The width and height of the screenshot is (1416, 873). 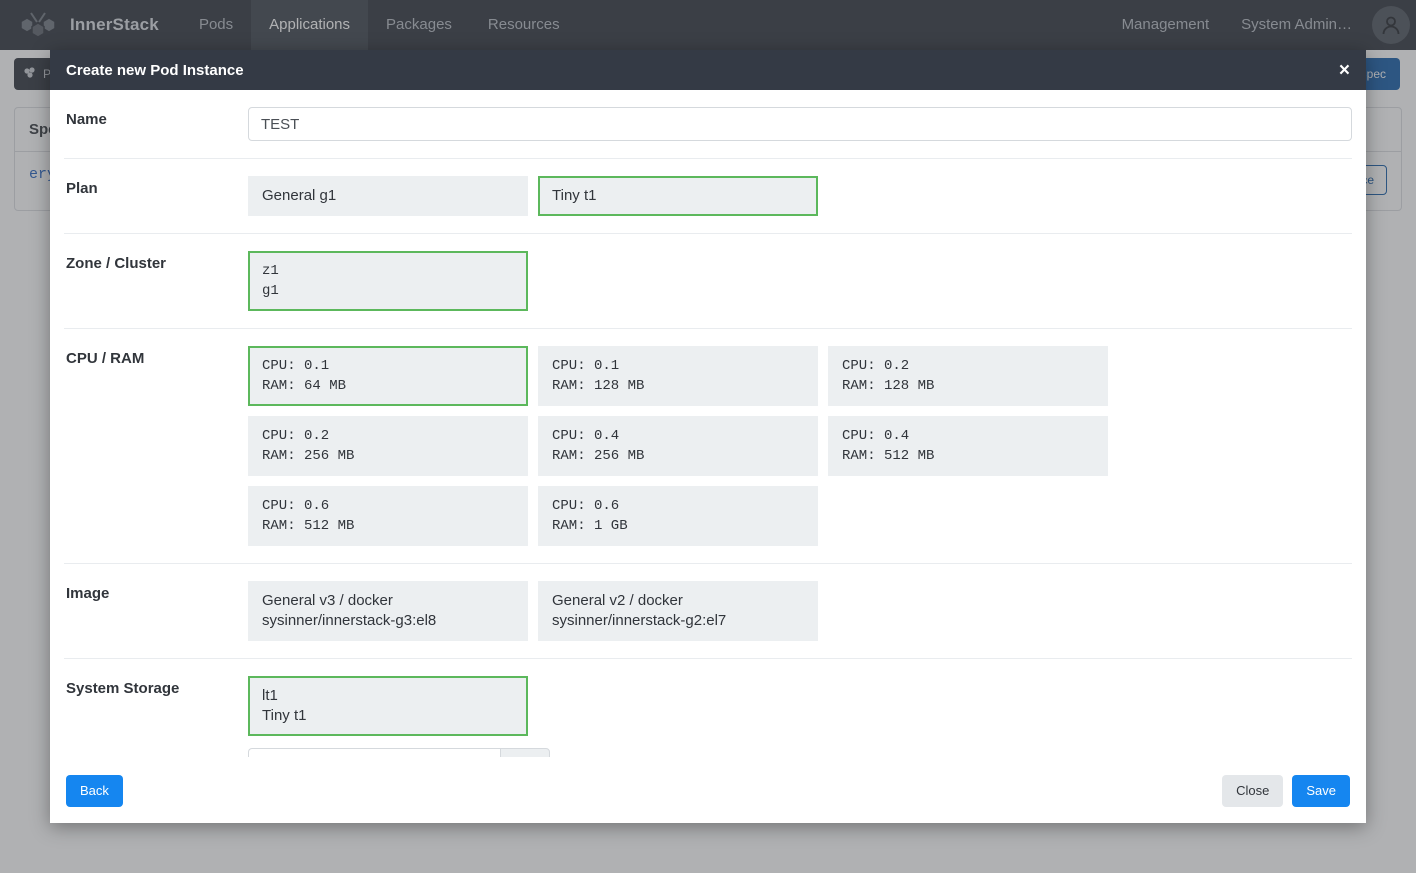 I want to click on cpu-ram-label: CPU / RAM, so click(x=105, y=358).